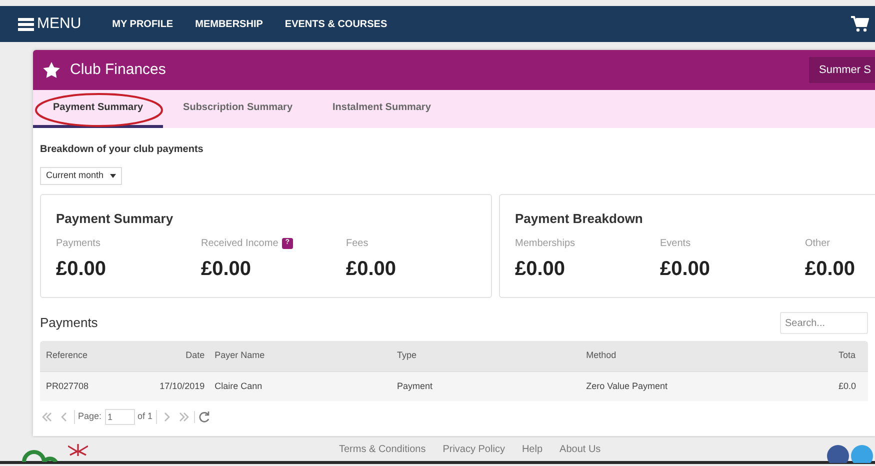  Describe the element at coordinates (68, 386) in the screenshot. I see `table-cell-text: PR027708` at that location.